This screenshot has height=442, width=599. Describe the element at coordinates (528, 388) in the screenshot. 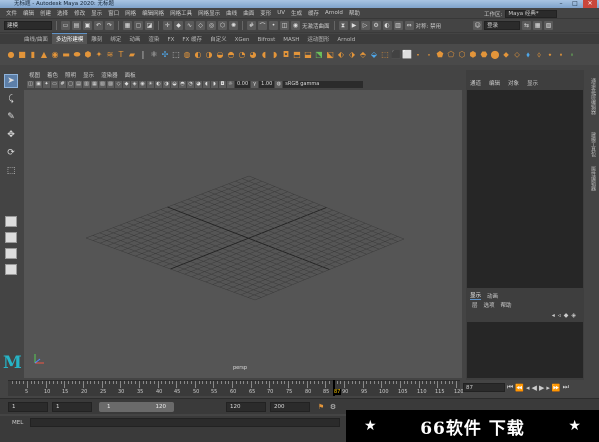

I see `step-back-frame-icon: ◂` at that location.